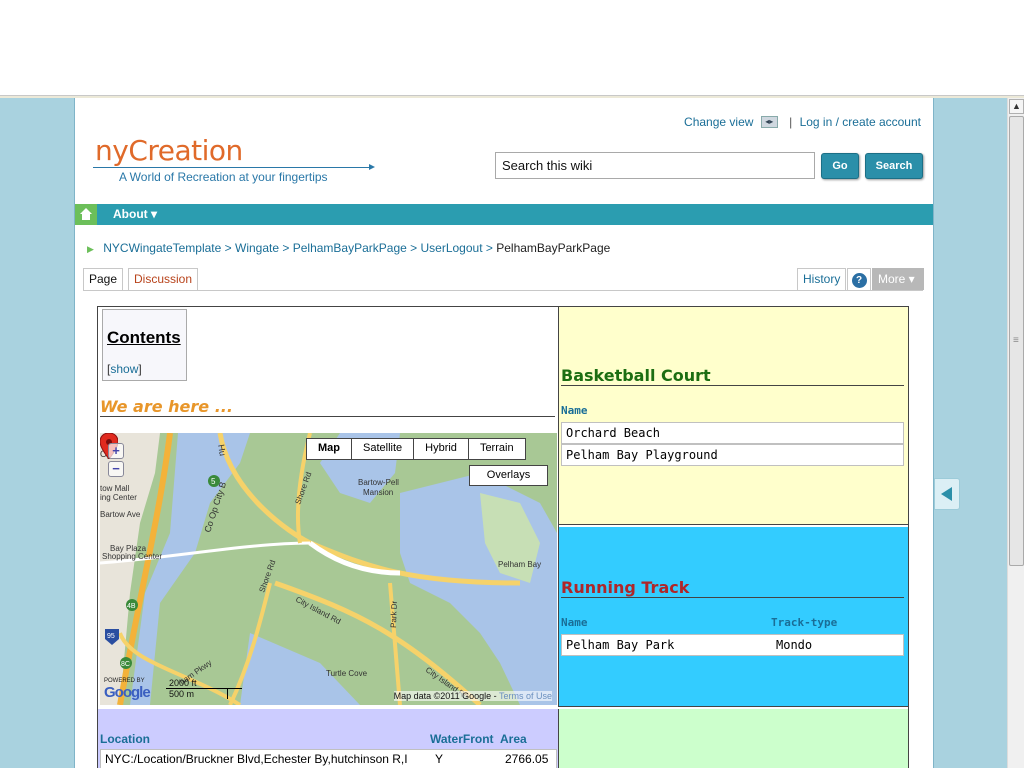 Image resolution: width=1024 pixels, height=768 pixels. What do you see at coordinates (1016, 106) in the screenshot?
I see `scroll-up-icon: ▲` at bounding box center [1016, 106].